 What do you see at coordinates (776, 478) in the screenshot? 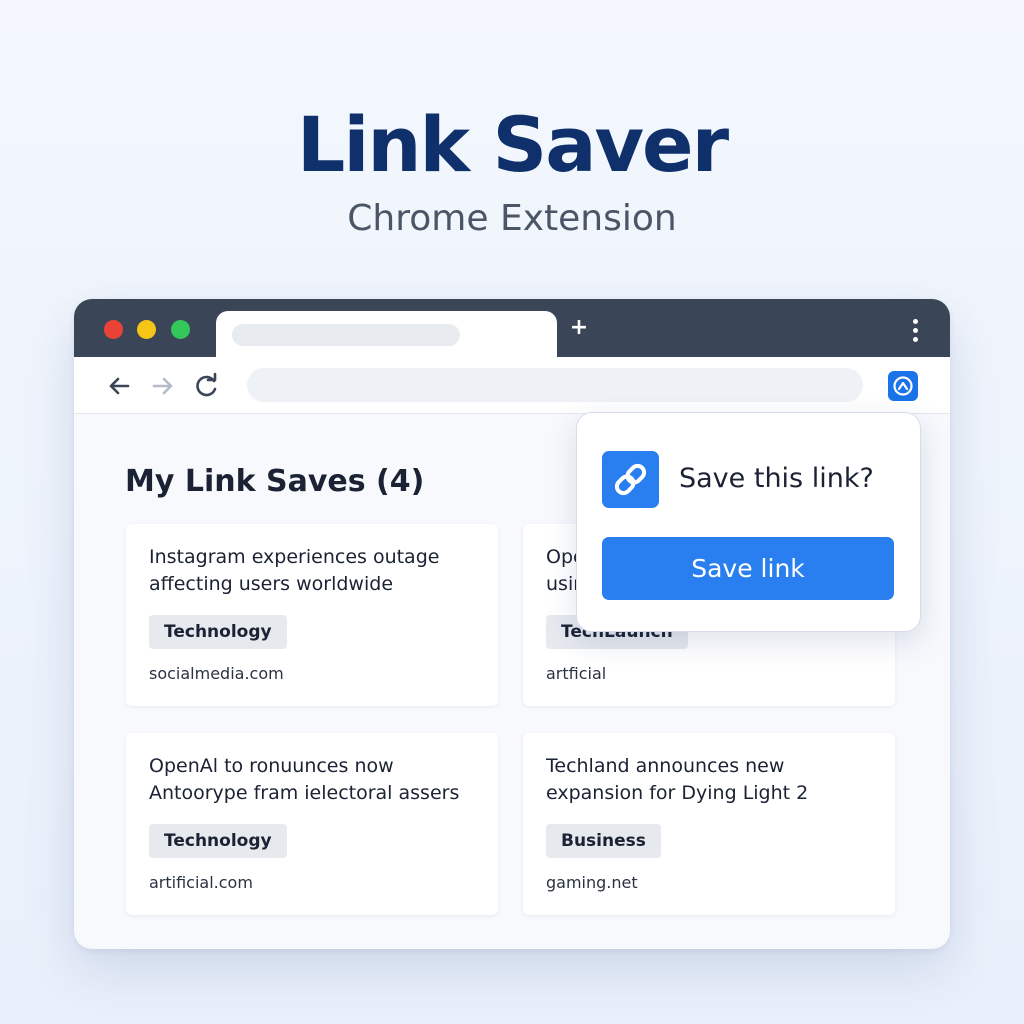
I see `popup-question: Save this link?` at bounding box center [776, 478].